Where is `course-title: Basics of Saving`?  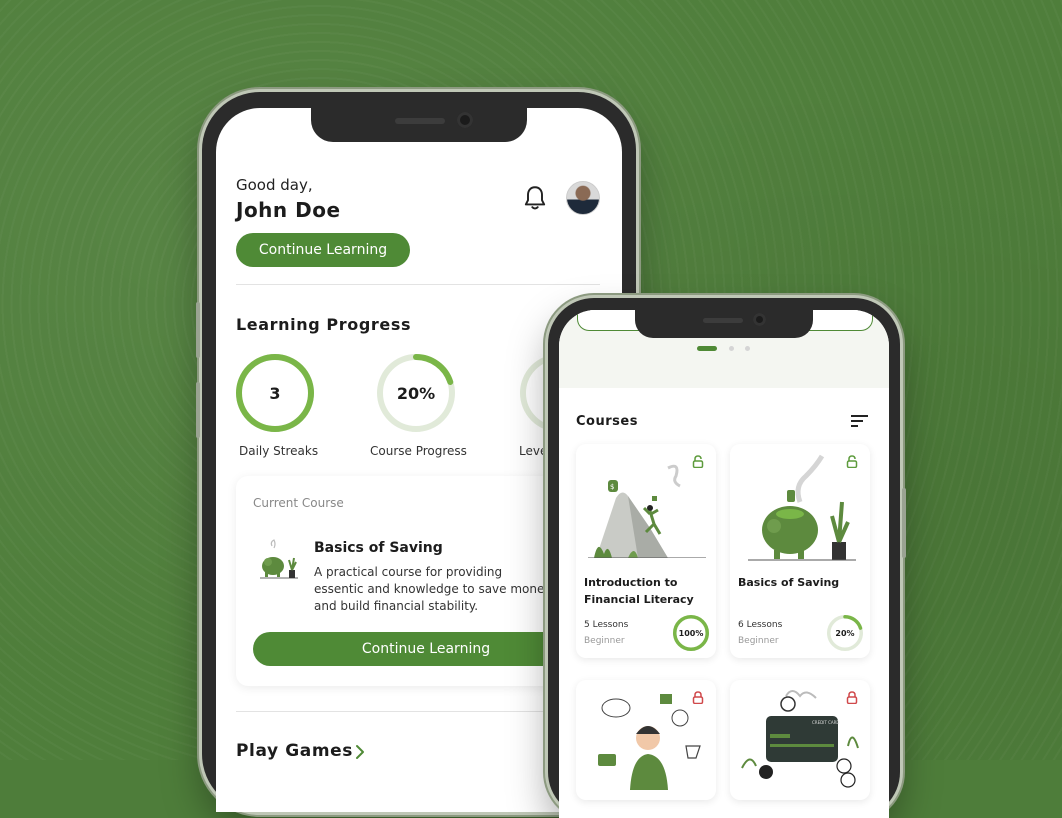
course-title: Basics of Saving is located at coordinates (789, 582).